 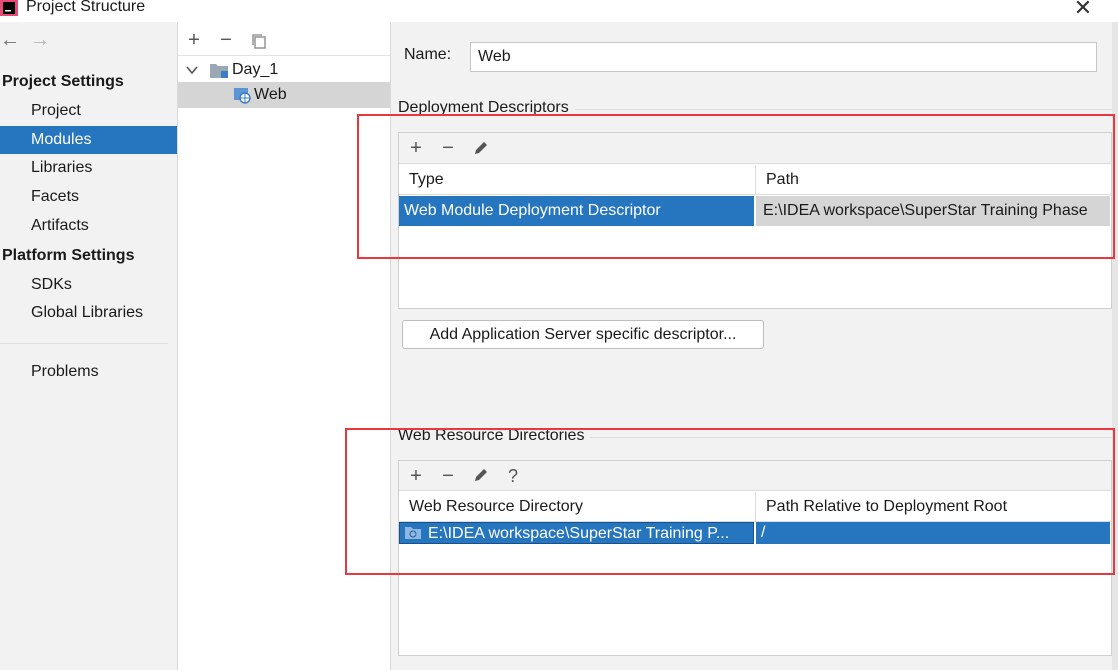 I want to click on close-button: ✕, so click(x=1083, y=10).